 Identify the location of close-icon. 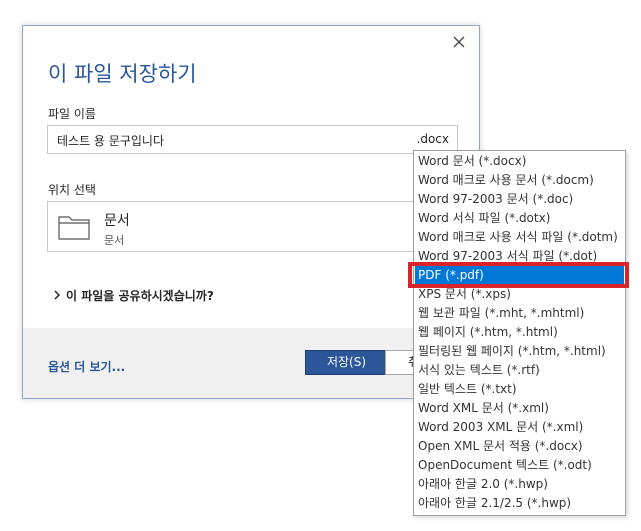
(459, 42).